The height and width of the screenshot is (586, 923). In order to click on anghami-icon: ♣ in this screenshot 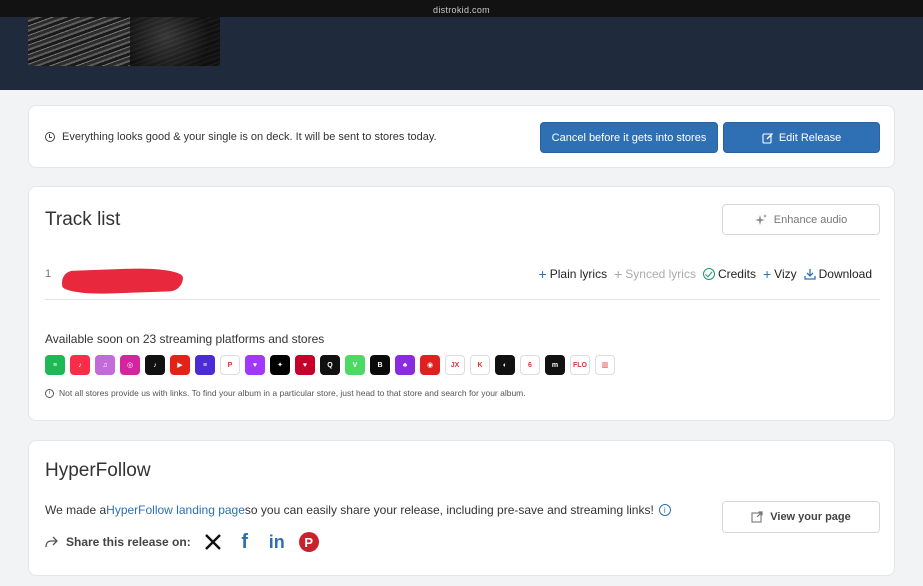, I will do `click(405, 365)`.